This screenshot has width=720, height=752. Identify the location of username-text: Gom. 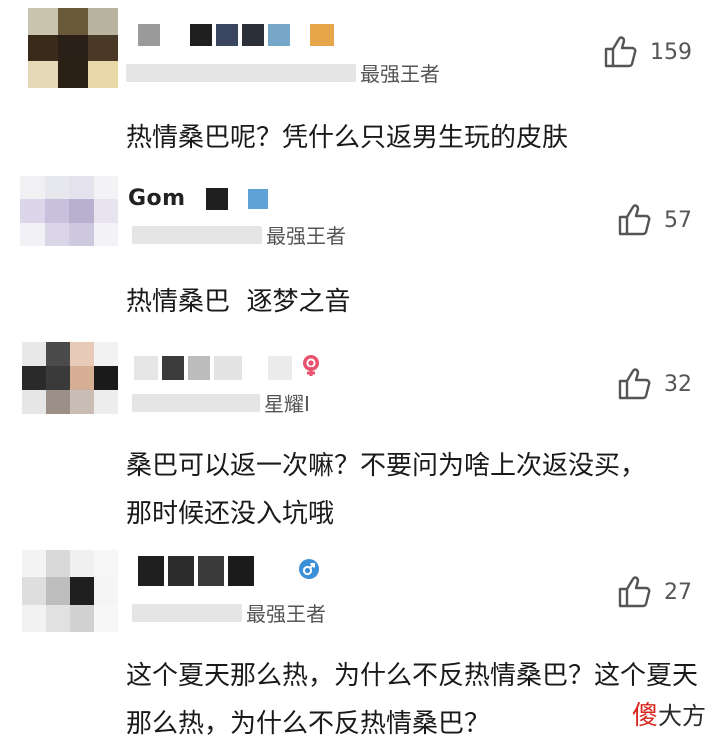
(157, 198).